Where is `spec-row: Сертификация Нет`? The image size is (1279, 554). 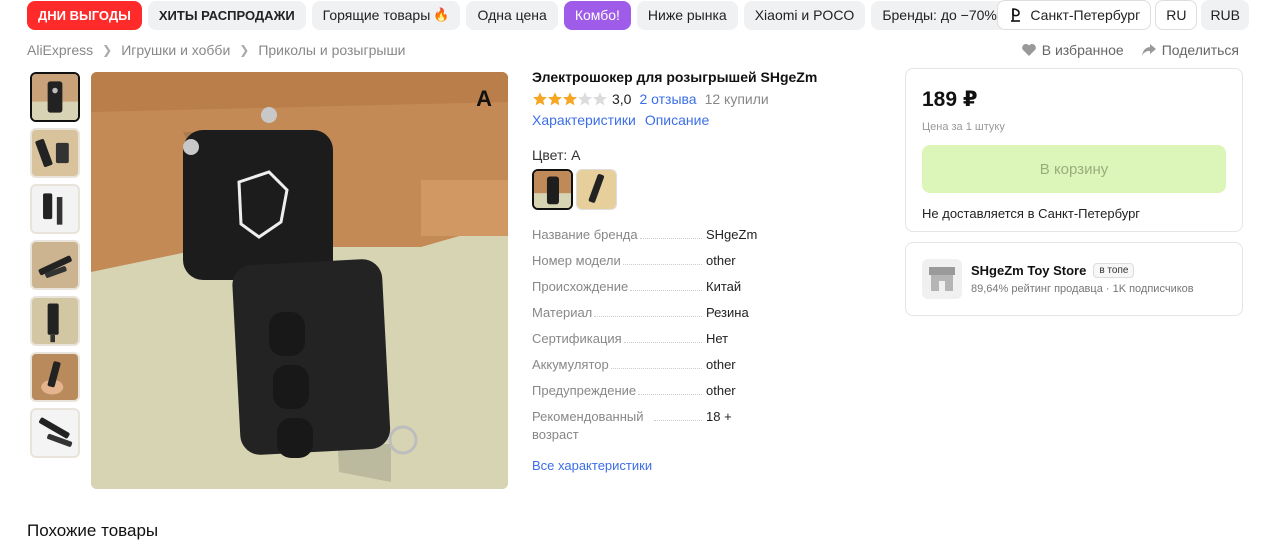
spec-row: Сертификация Нет is located at coordinates (707, 343).